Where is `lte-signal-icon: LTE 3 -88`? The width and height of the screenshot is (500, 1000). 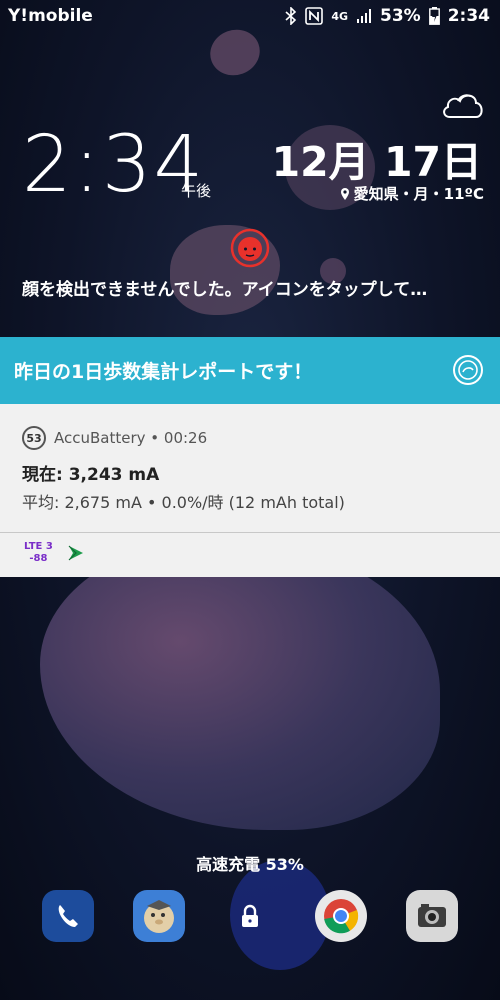 lte-signal-icon: LTE 3 -88 is located at coordinates (38, 553).